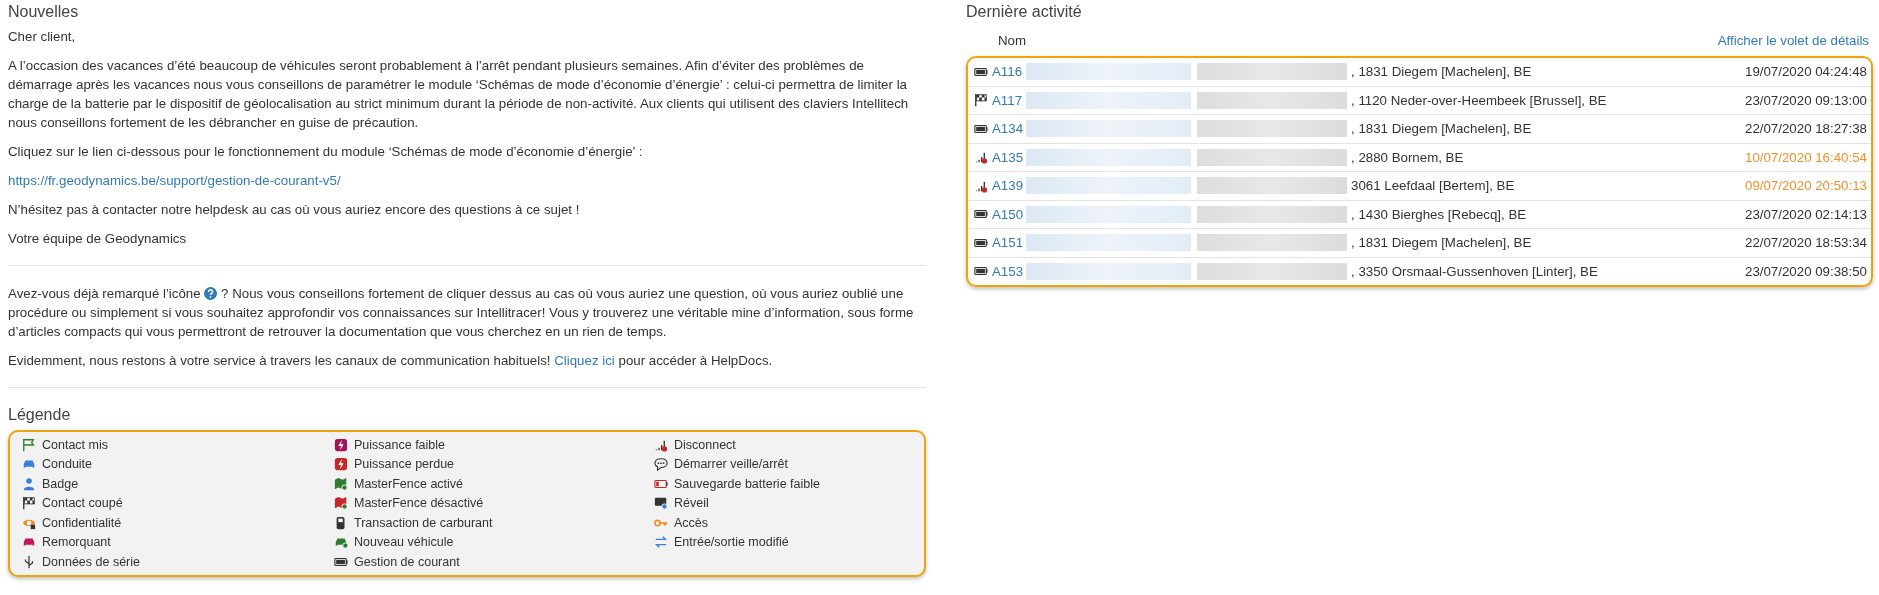 The height and width of the screenshot is (595, 1879). What do you see at coordinates (661, 464) in the screenshot?
I see `chat-bubble-icon` at bounding box center [661, 464].